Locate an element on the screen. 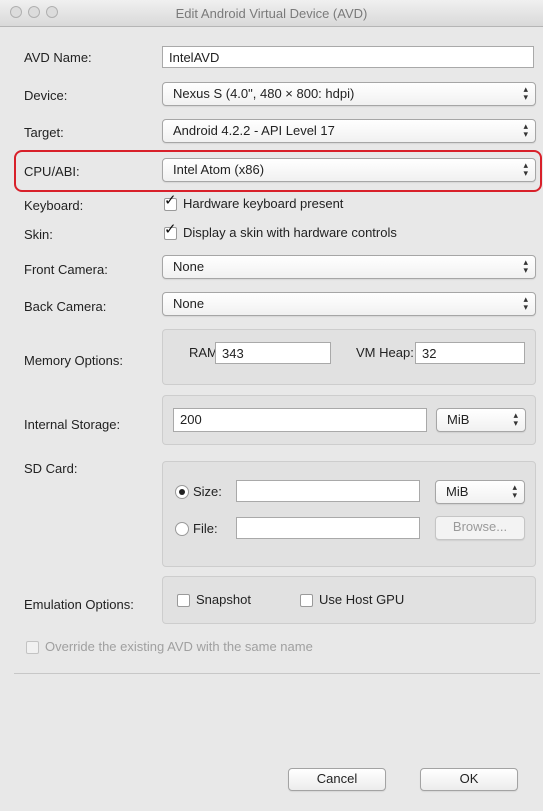 The width and height of the screenshot is (543, 811). radio-selected-icon is located at coordinates (182, 492).